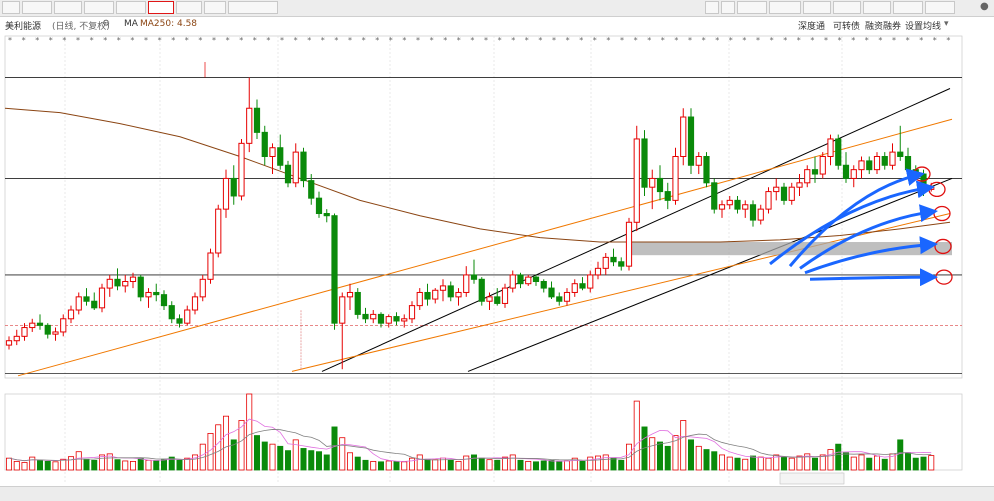 This screenshot has width=994, height=501. What do you see at coordinates (846, 25) in the screenshot?
I see `link-convertible: 可转债` at bounding box center [846, 25].